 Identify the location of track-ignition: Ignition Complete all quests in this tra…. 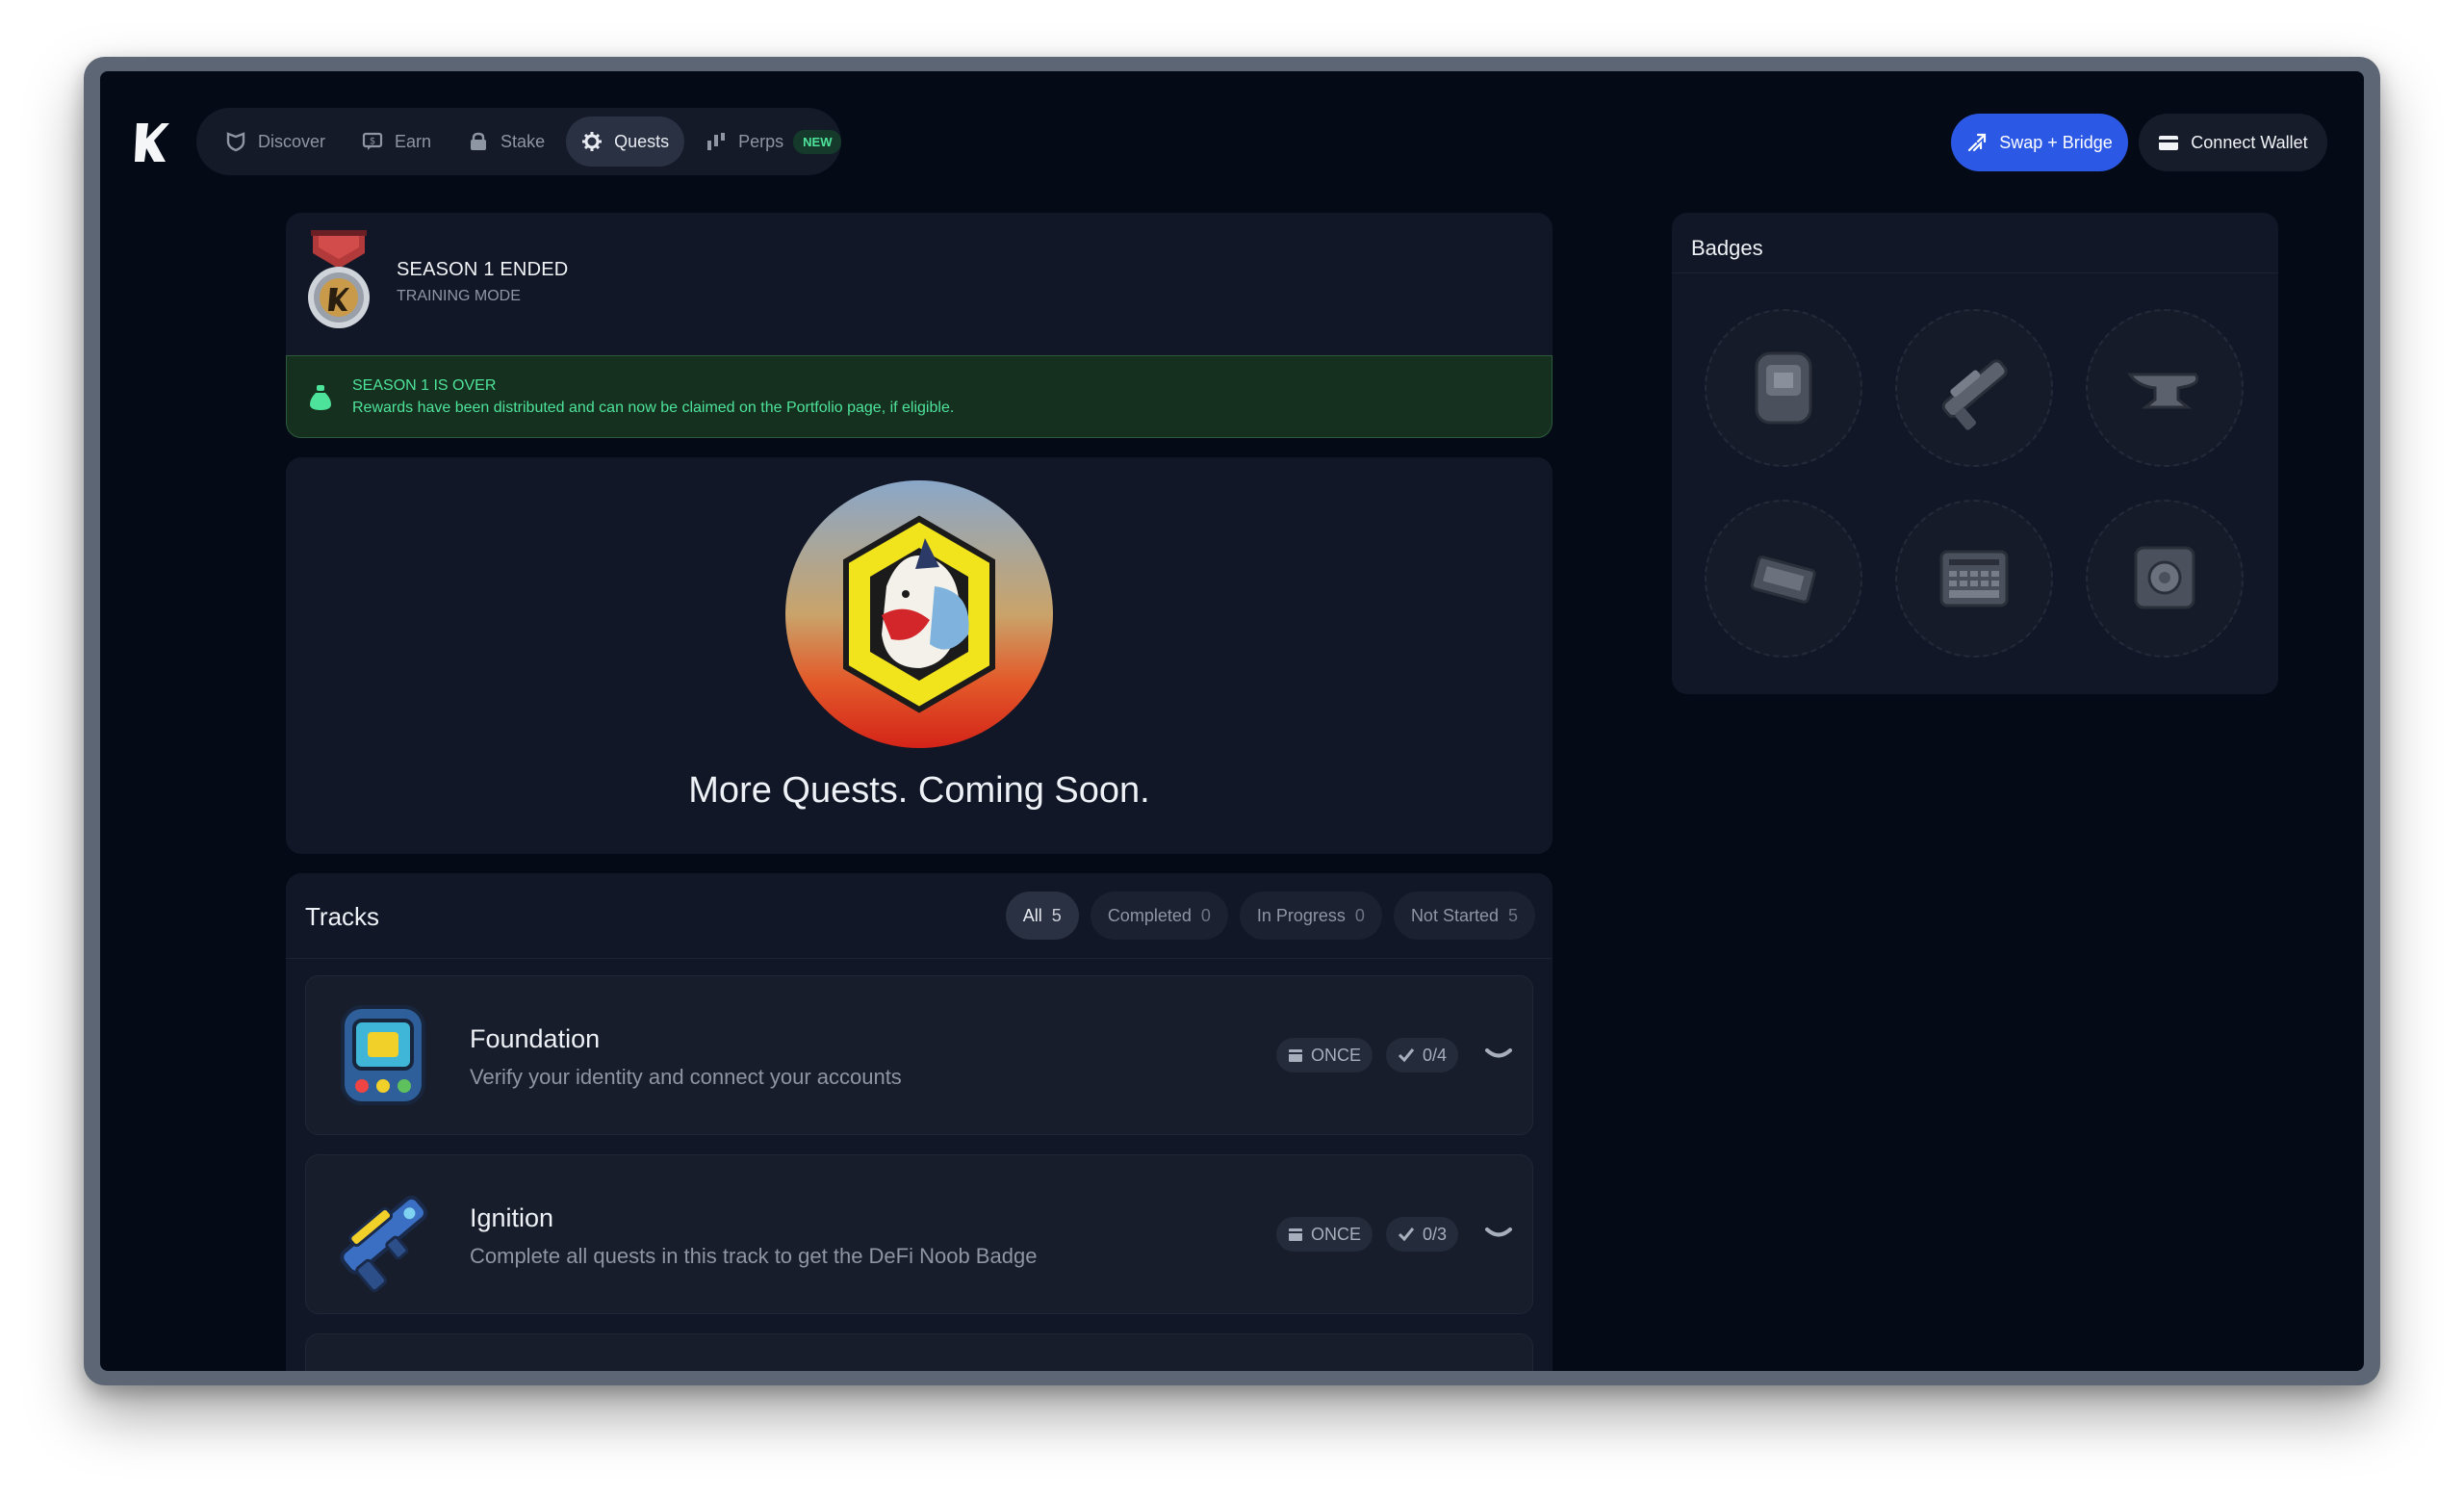
(919, 1234).